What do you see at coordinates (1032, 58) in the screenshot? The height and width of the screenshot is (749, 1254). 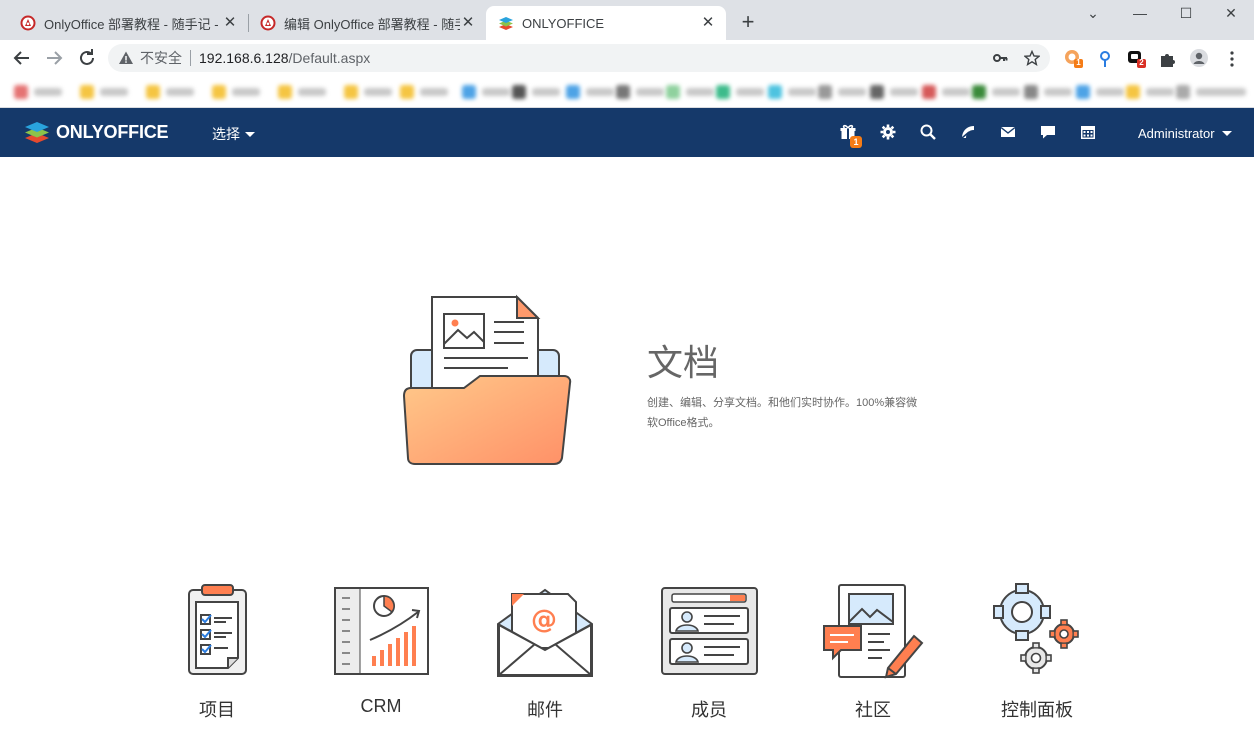 I see `bookmark-star-icon` at bounding box center [1032, 58].